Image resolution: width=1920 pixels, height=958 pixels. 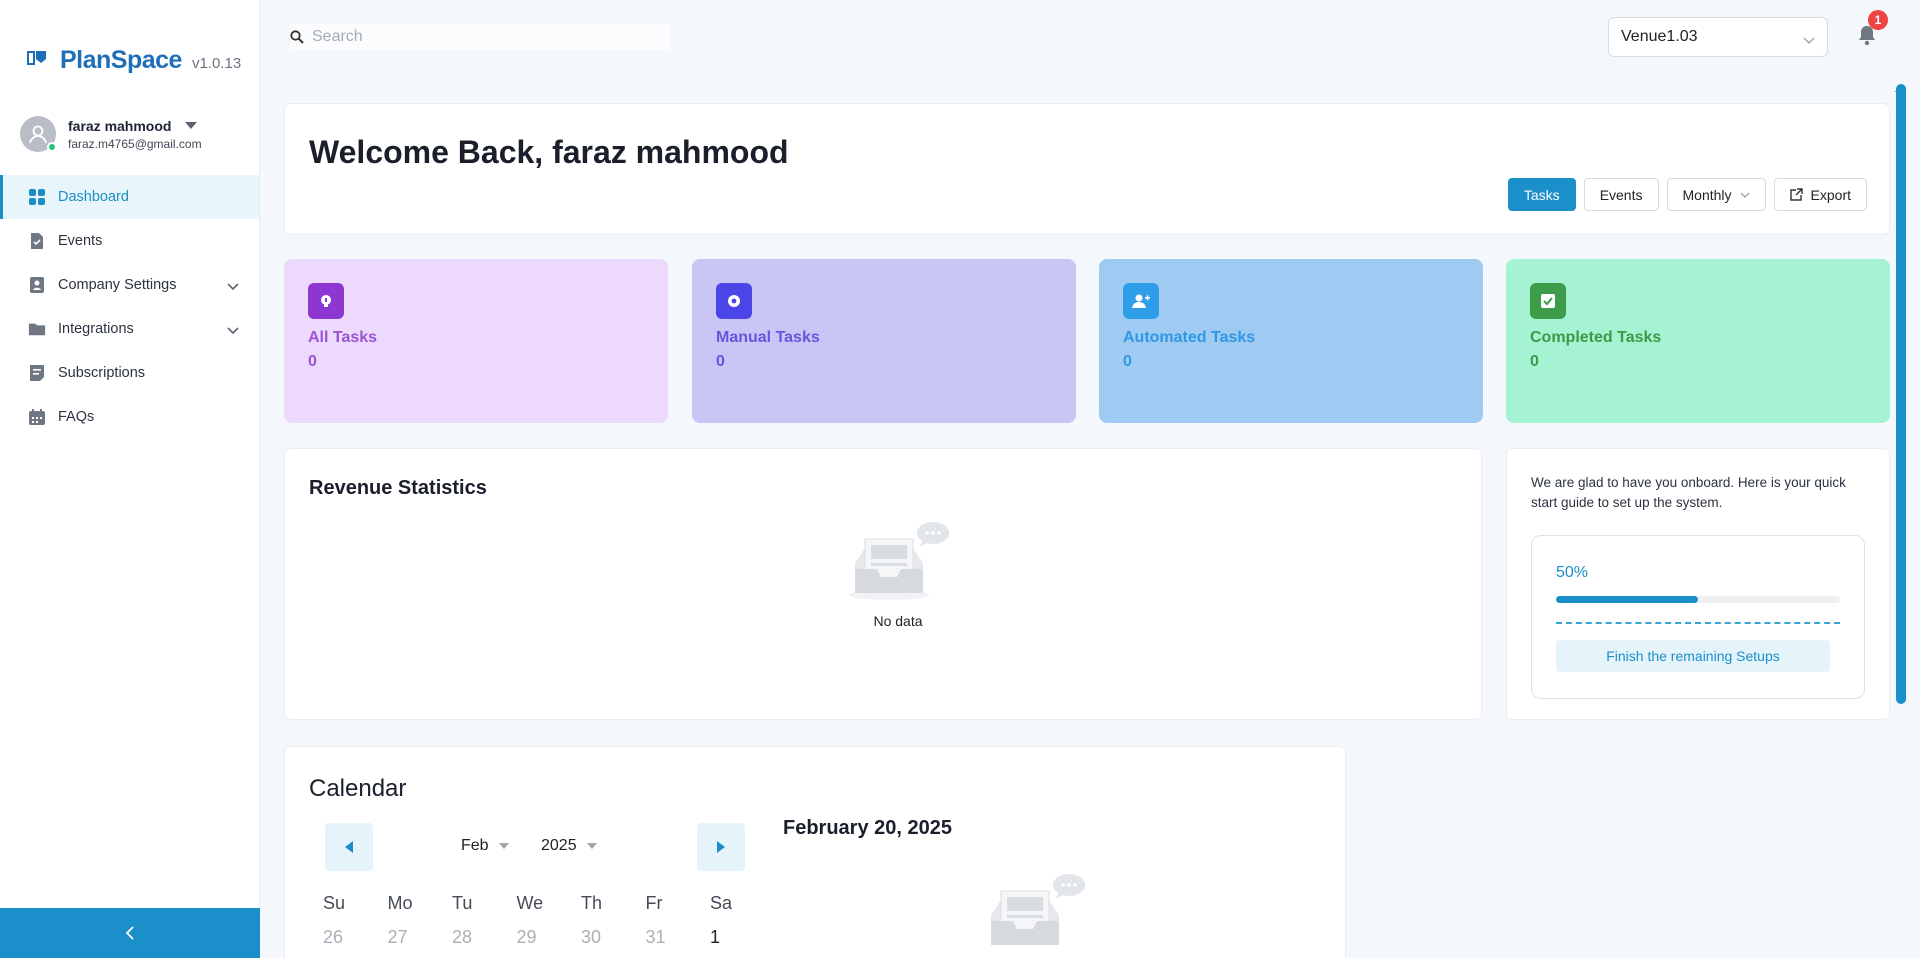 What do you see at coordinates (121, 60) in the screenshot?
I see `brand-name: PlanSpace` at bounding box center [121, 60].